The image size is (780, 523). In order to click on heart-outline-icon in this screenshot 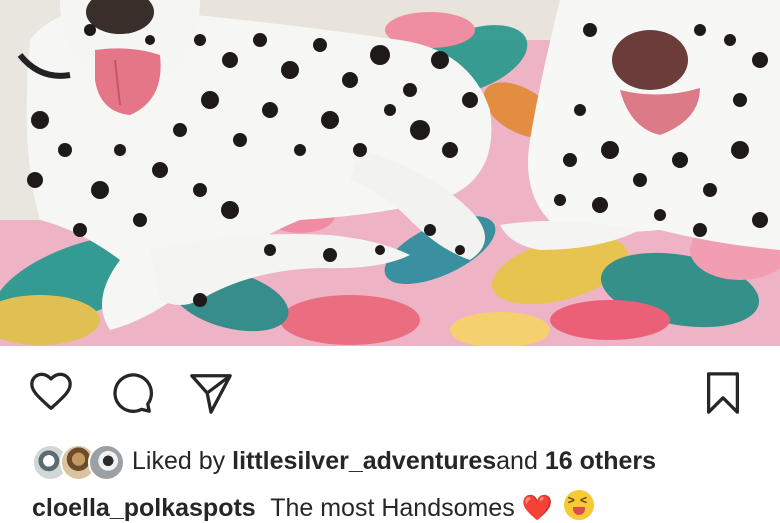, I will do `click(51, 391)`.